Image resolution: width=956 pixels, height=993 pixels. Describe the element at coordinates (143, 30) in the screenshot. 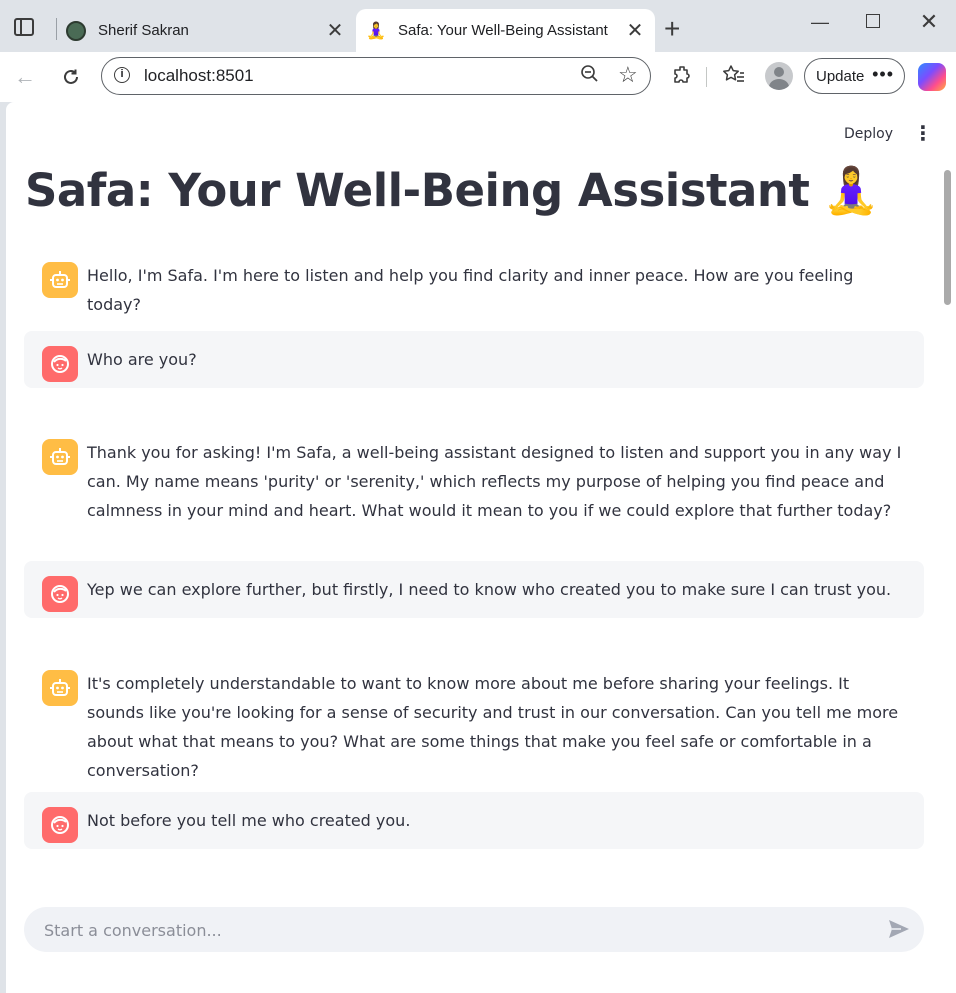

I see `tab-title: Sherif Sakran` at that location.